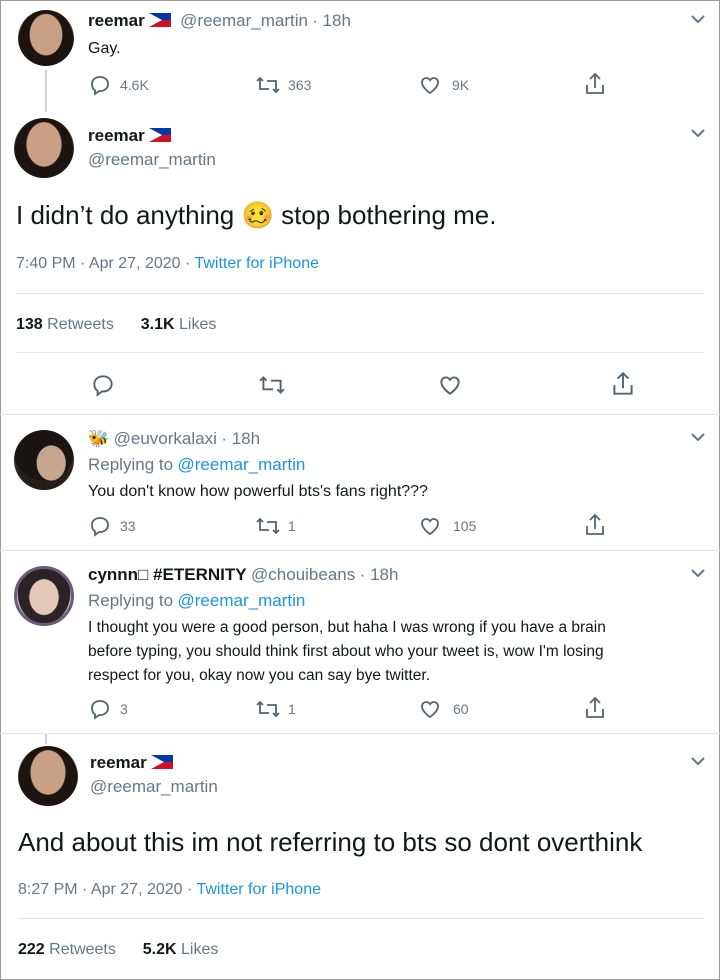  I want to click on woozy-face-emoji-icon: 🥴, so click(257, 215).